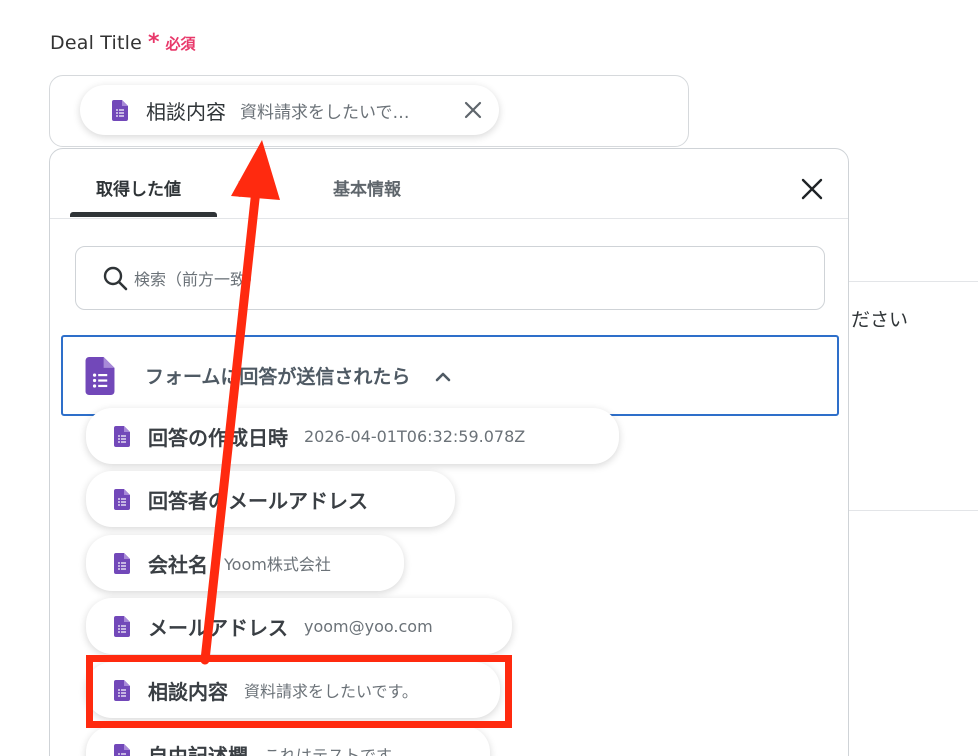  I want to click on value-item: 回答者のメールアドレス, so click(270, 499).